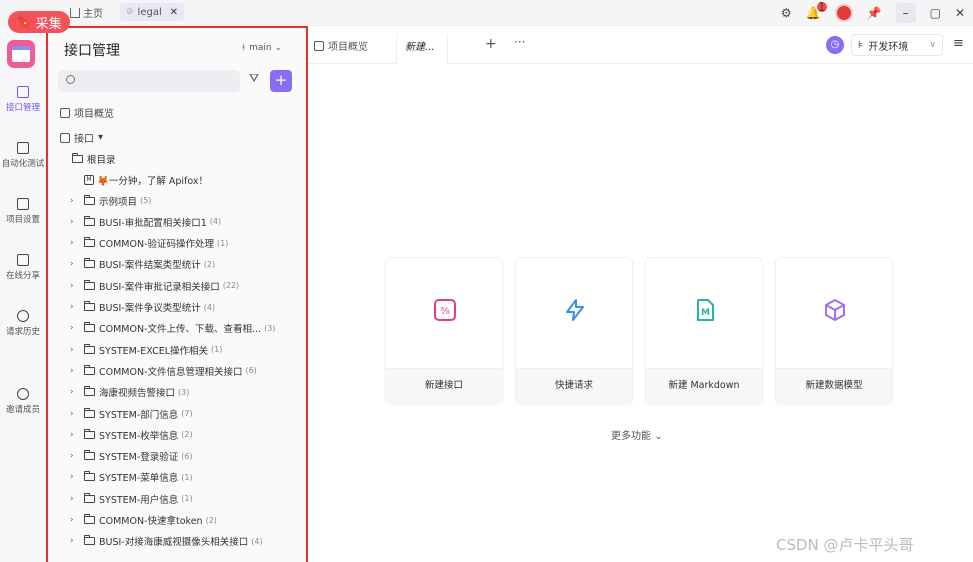  I want to click on tree-folder-item: › SYSTEM-EXCEL操作相关 (1), so click(146, 349).